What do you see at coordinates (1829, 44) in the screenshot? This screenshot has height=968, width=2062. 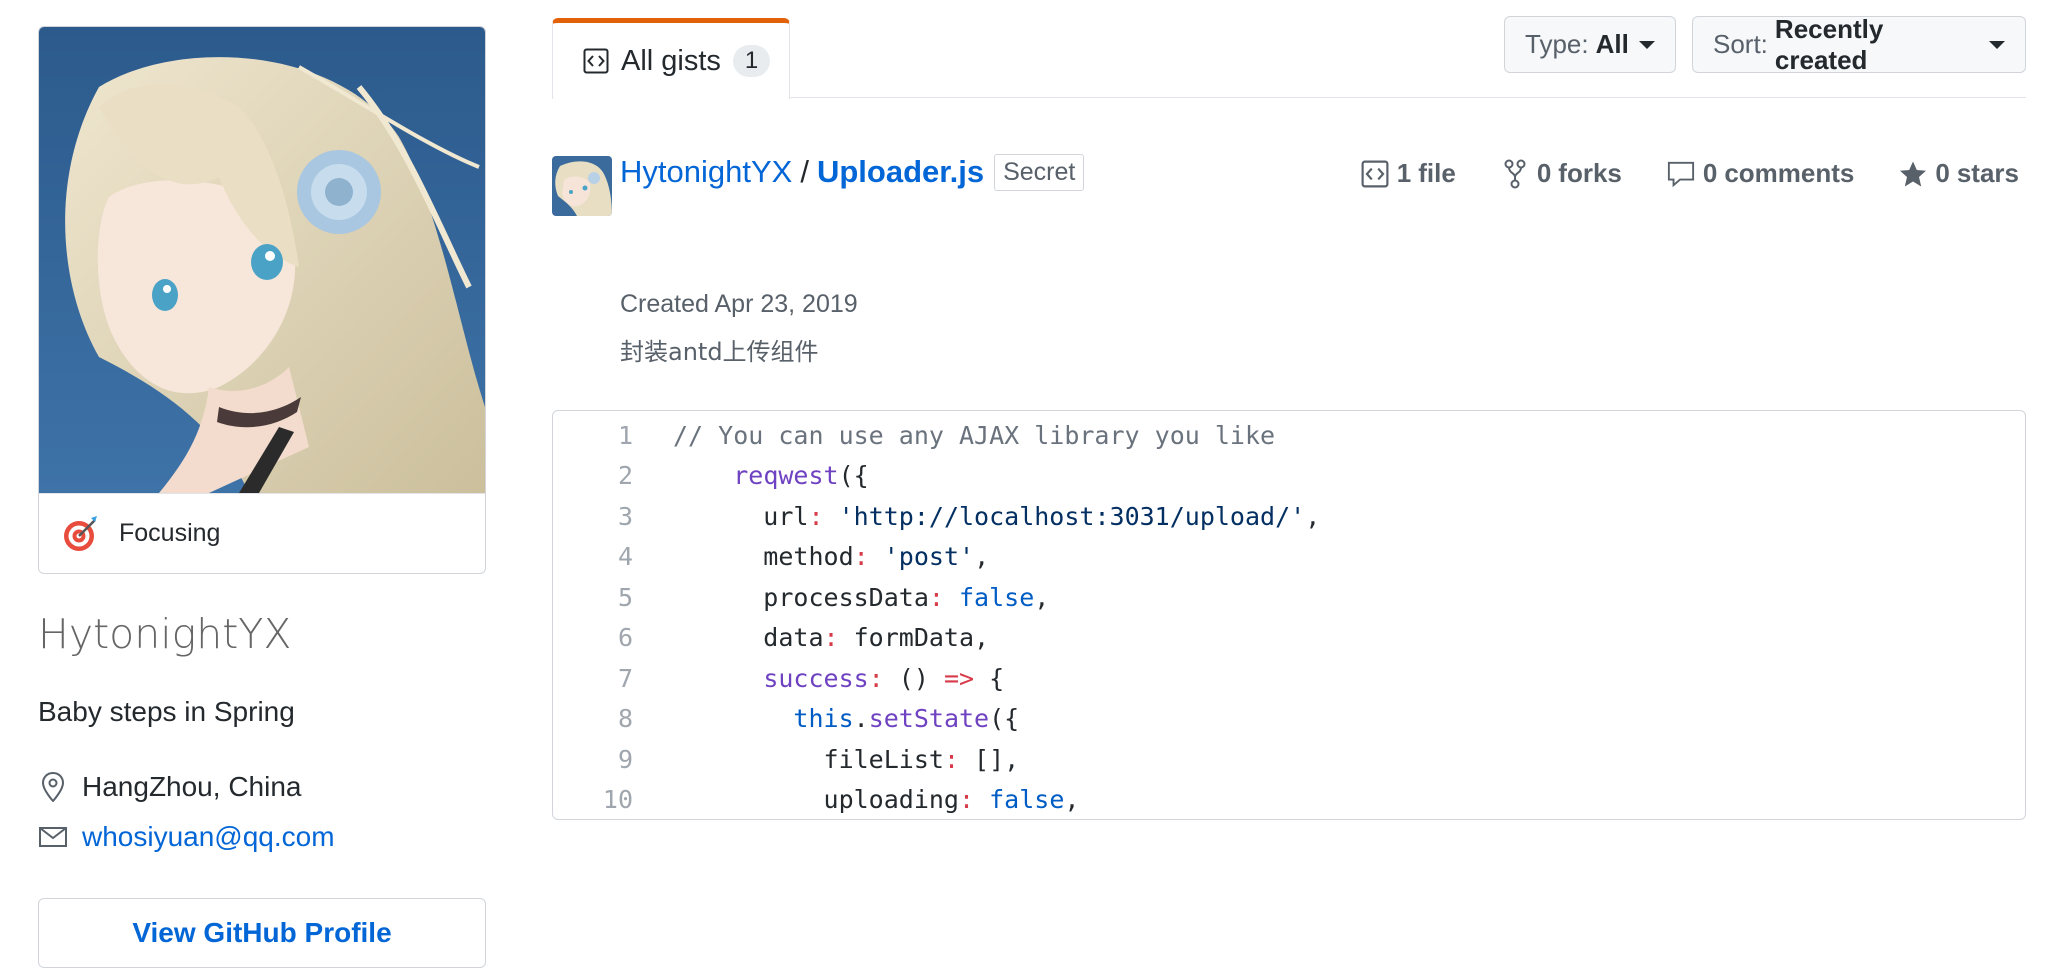 I see `sort-value: Recently created` at bounding box center [1829, 44].